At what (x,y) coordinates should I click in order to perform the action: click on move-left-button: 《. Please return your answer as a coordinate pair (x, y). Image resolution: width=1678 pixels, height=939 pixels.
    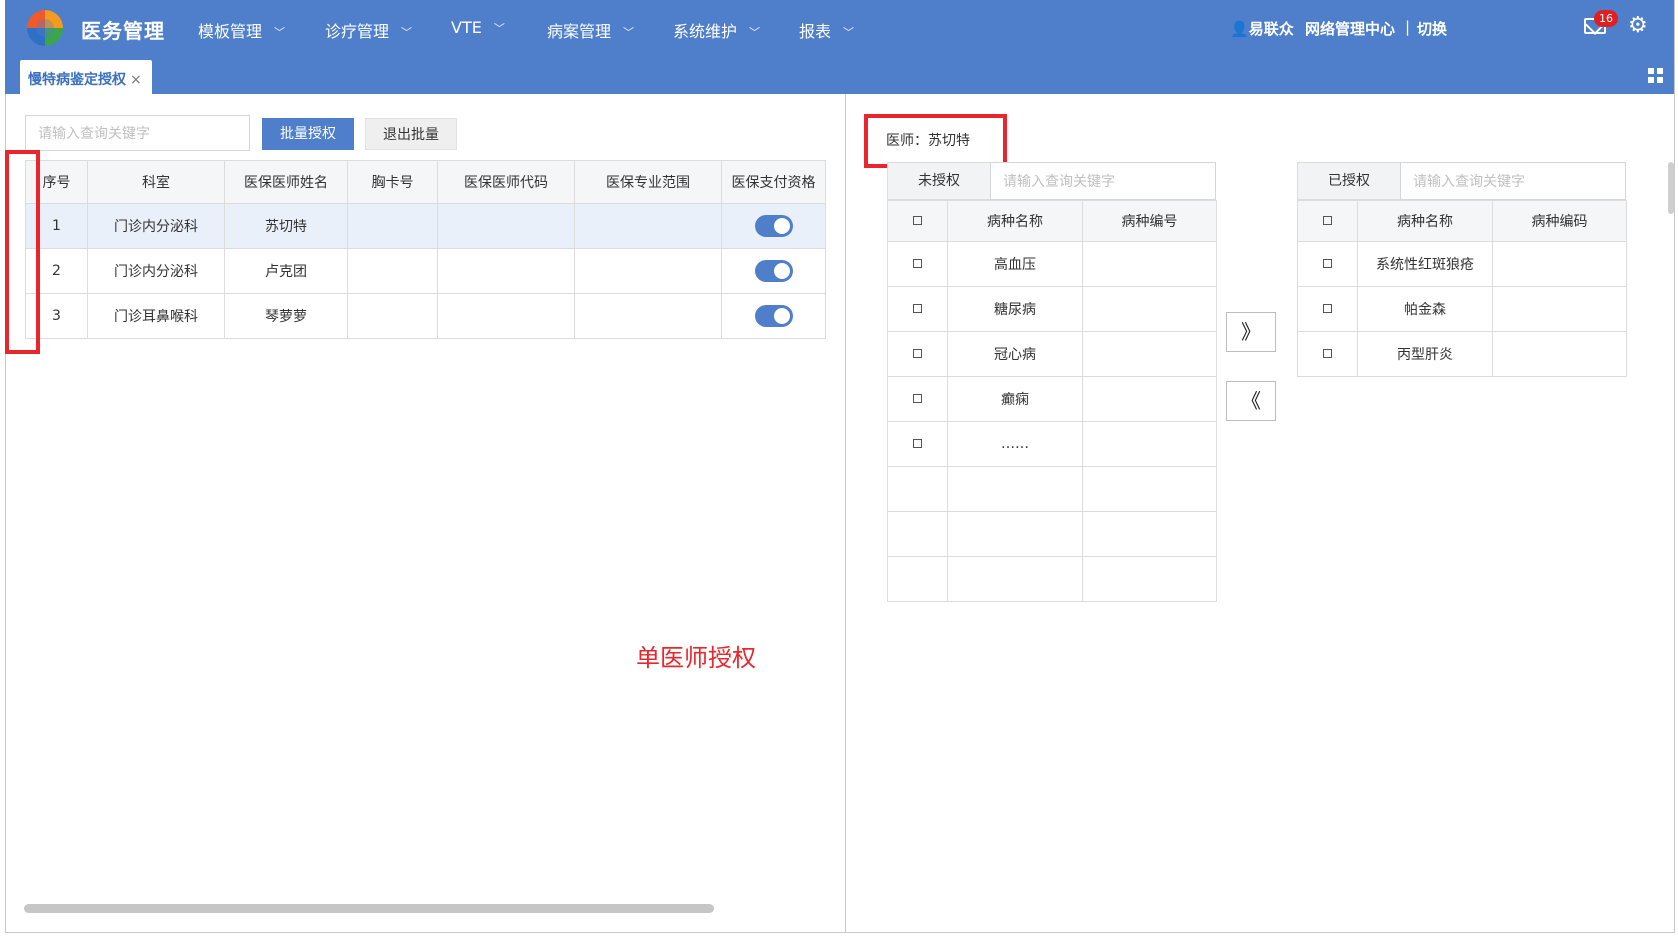
    Looking at the image, I should click on (1251, 401).